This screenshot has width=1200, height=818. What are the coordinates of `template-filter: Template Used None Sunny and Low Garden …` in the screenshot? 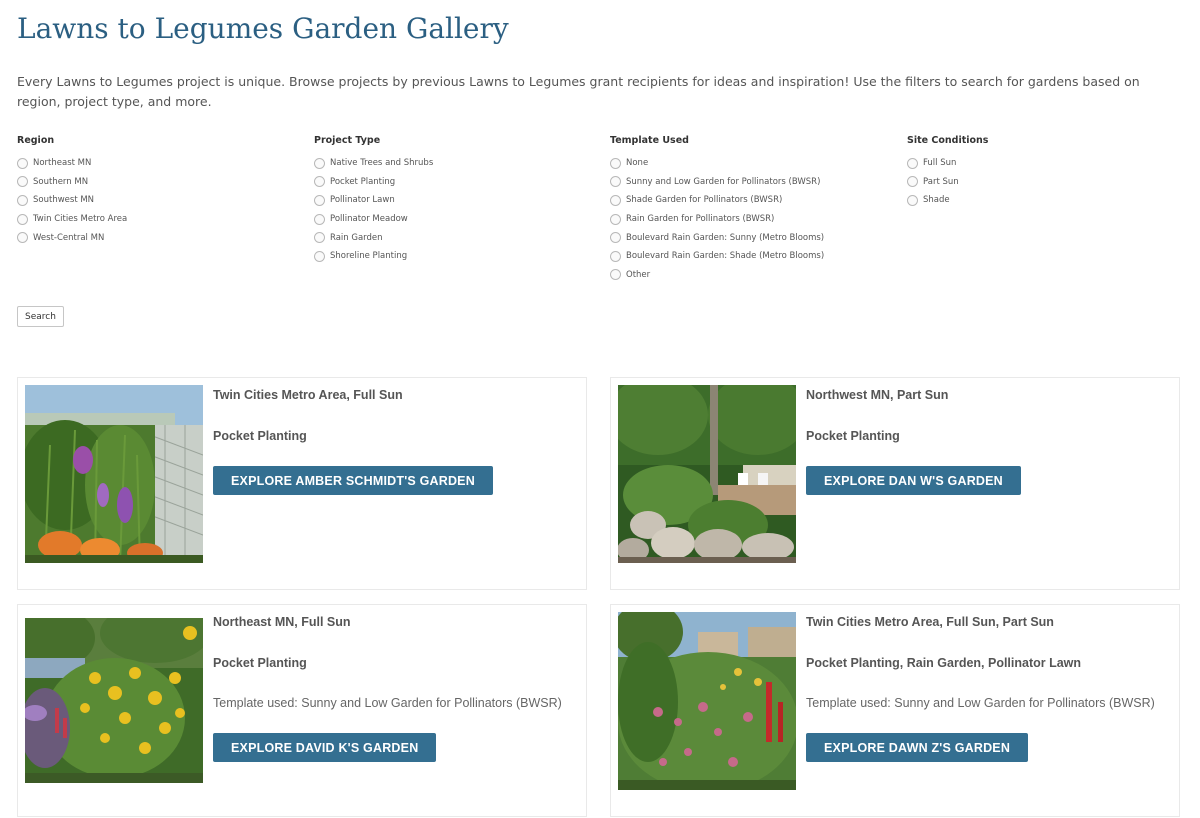 It's located at (717, 209).